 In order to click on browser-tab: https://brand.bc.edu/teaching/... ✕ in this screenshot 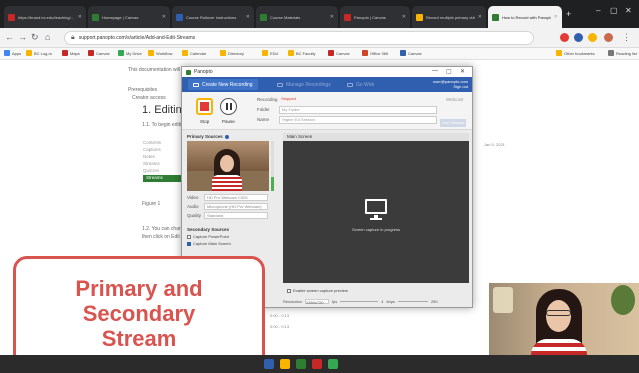, I will do `click(45, 17)`.